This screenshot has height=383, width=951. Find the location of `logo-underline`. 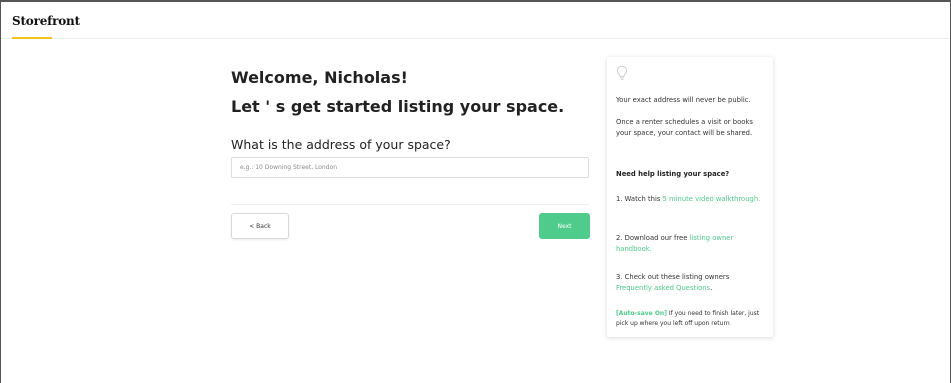

logo-underline is located at coordinates (32, 38).